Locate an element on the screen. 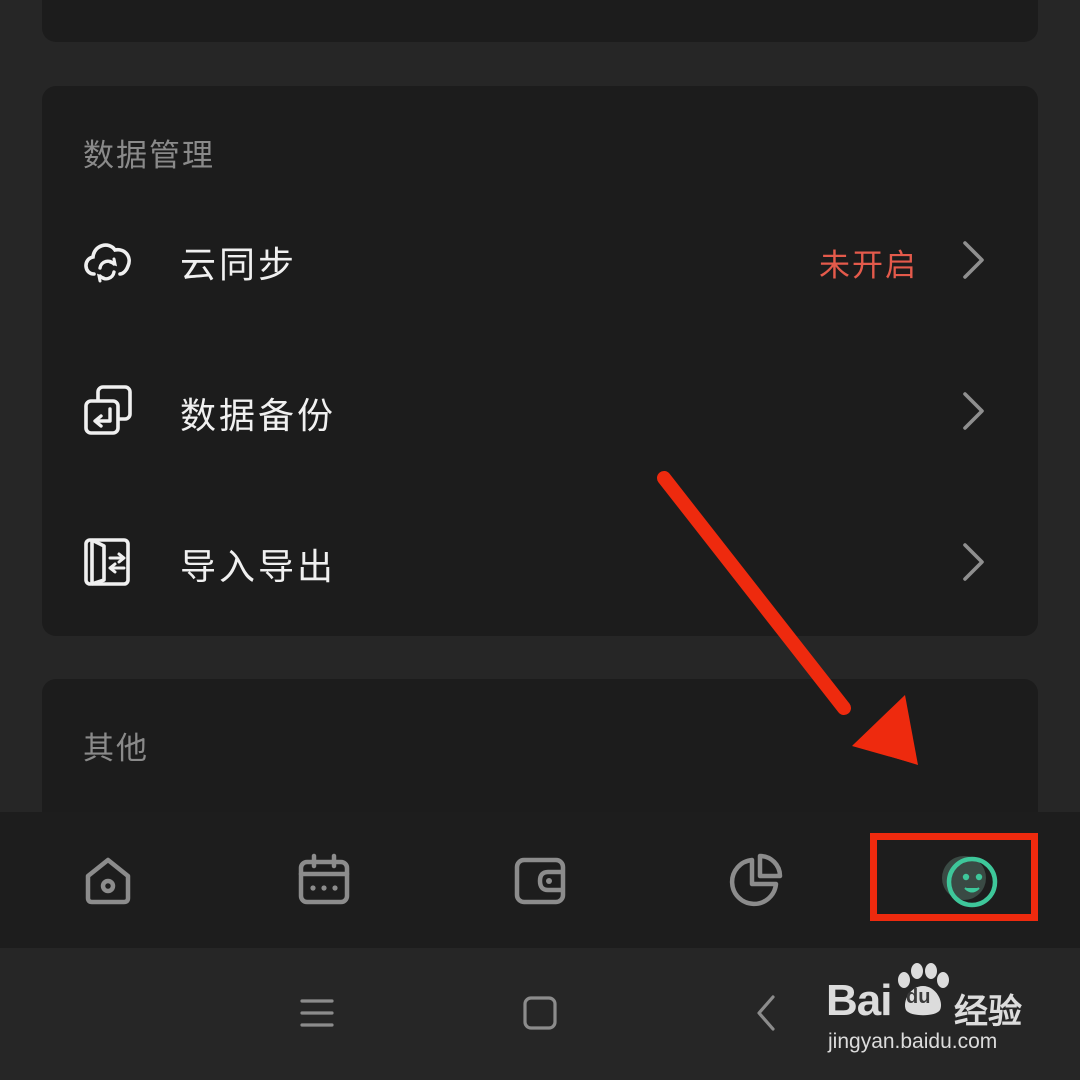 This screenshot has height=1080, width=1080. home-square-icon is located at coordinates (540, 1013).